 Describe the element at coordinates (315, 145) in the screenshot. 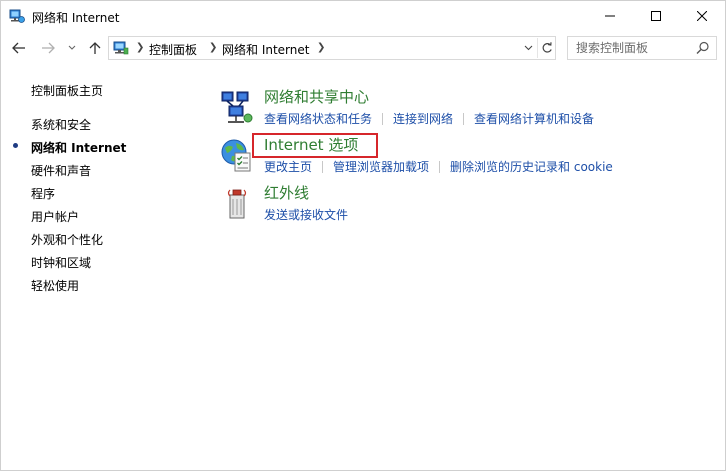

I see `highlight-annotation-box` at that location.